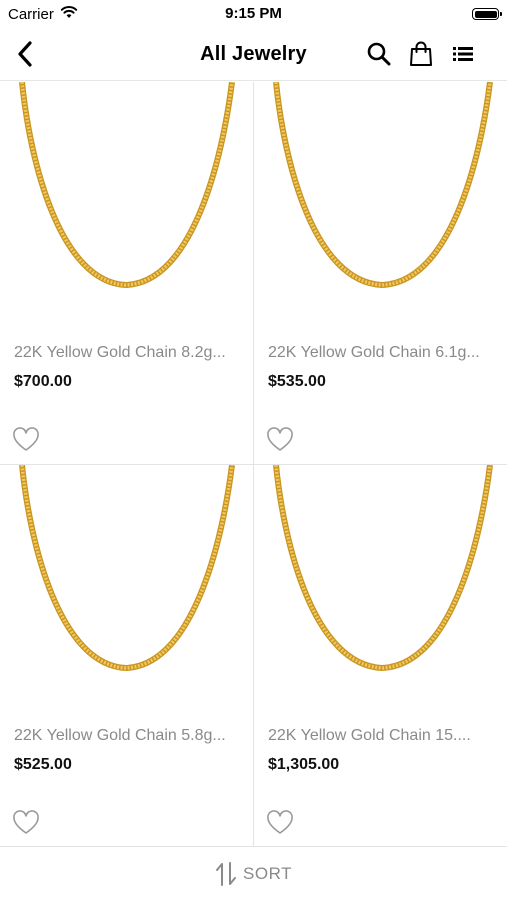 This screenshot has height=901, width=507. I want to click on nav-actions, so click(421, 54).